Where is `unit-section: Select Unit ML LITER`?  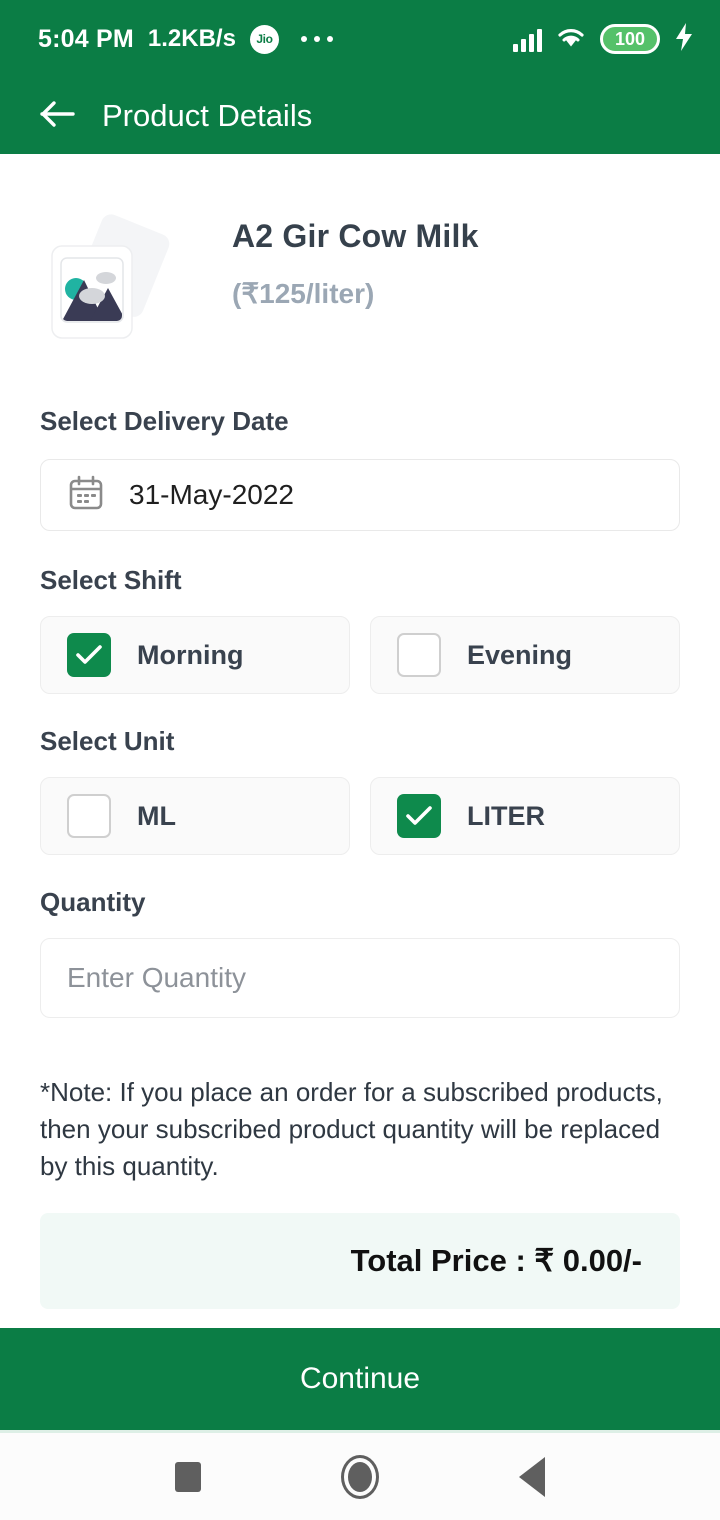 unit-section: Select Unit ML LITER is located at coordinates (360, 790).